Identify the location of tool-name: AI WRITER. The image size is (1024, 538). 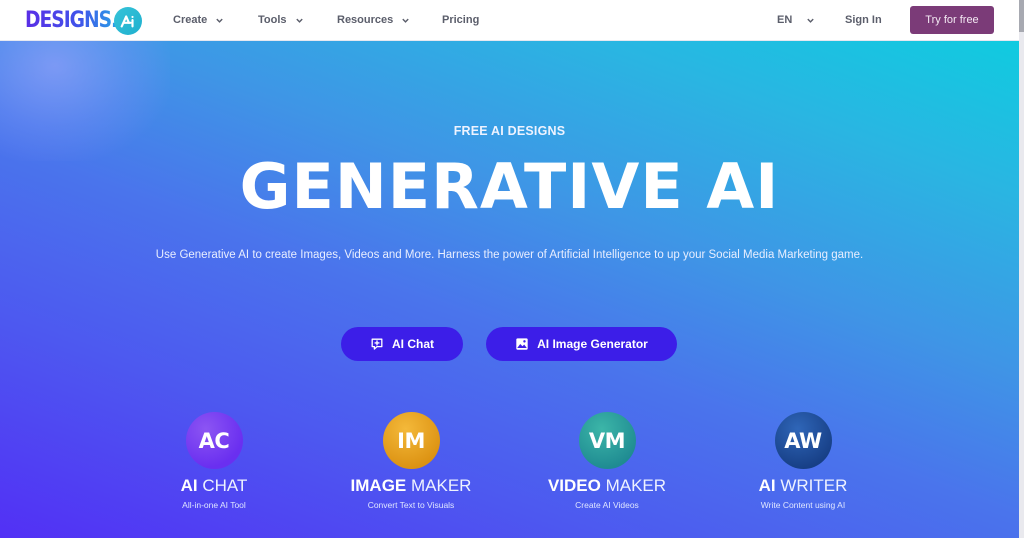
(803, 486).